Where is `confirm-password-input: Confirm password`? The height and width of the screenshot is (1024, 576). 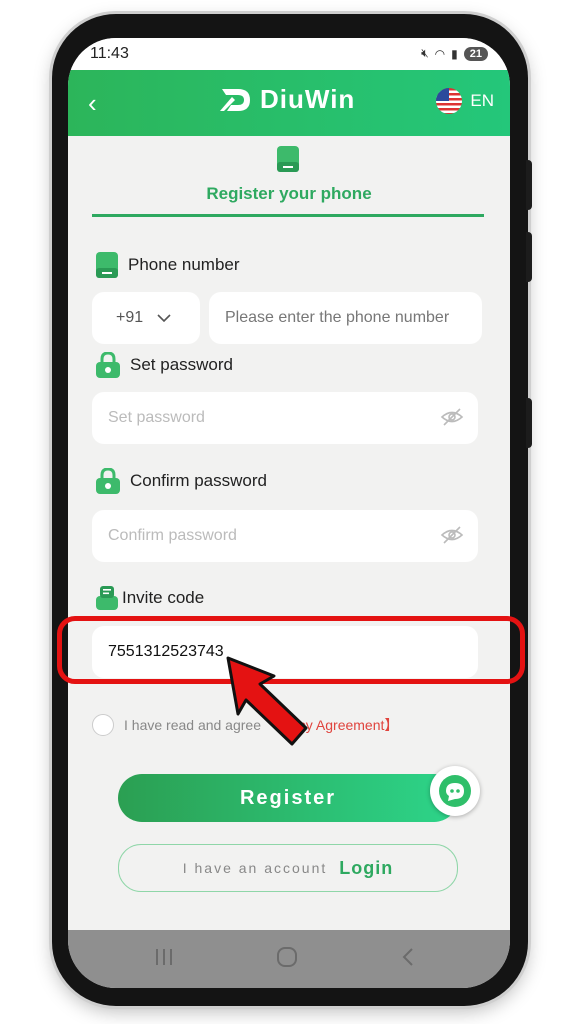 confirm-password-input: Confirm password is located at coordinates (285, 536).